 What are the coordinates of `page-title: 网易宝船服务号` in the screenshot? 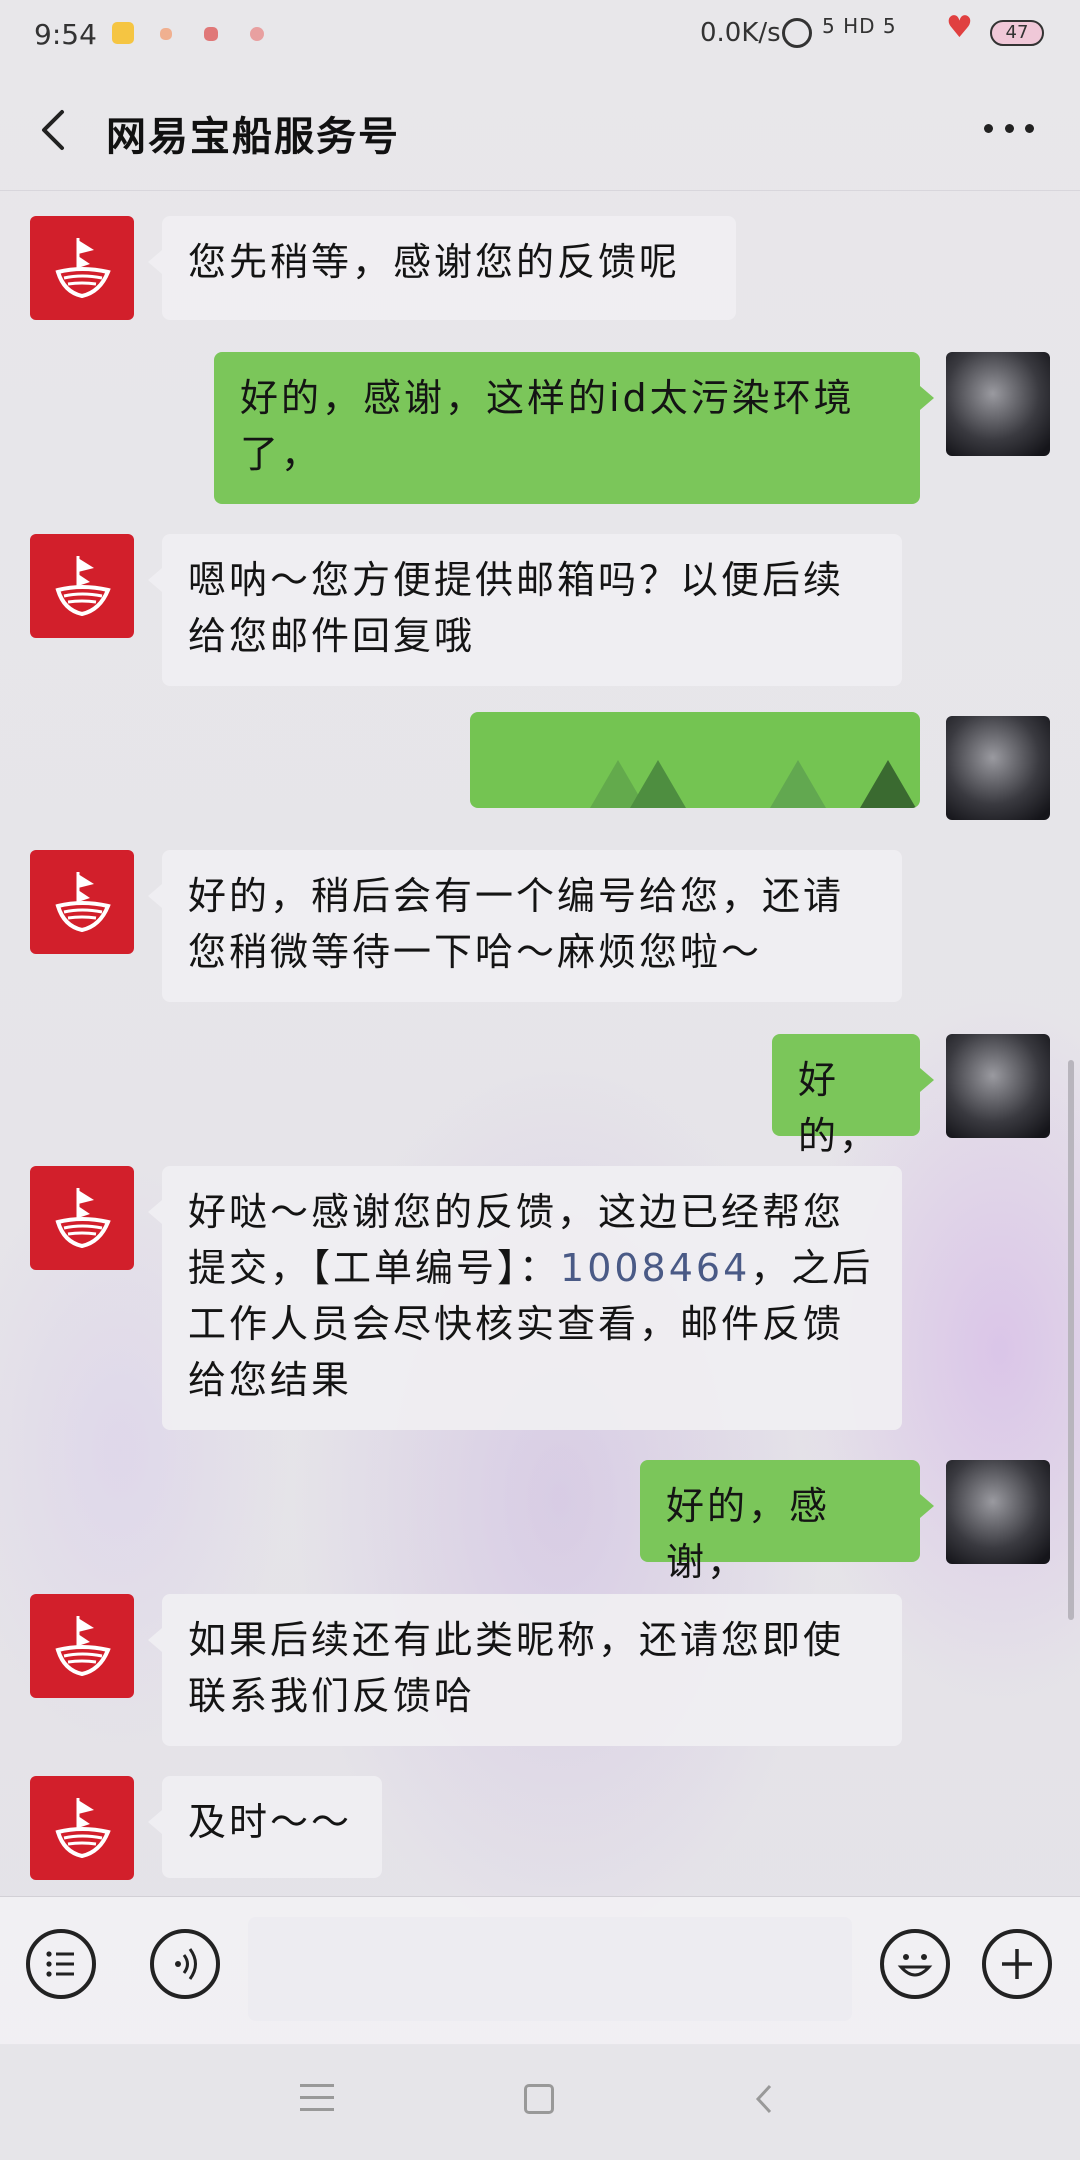 It's located at (253, 137).